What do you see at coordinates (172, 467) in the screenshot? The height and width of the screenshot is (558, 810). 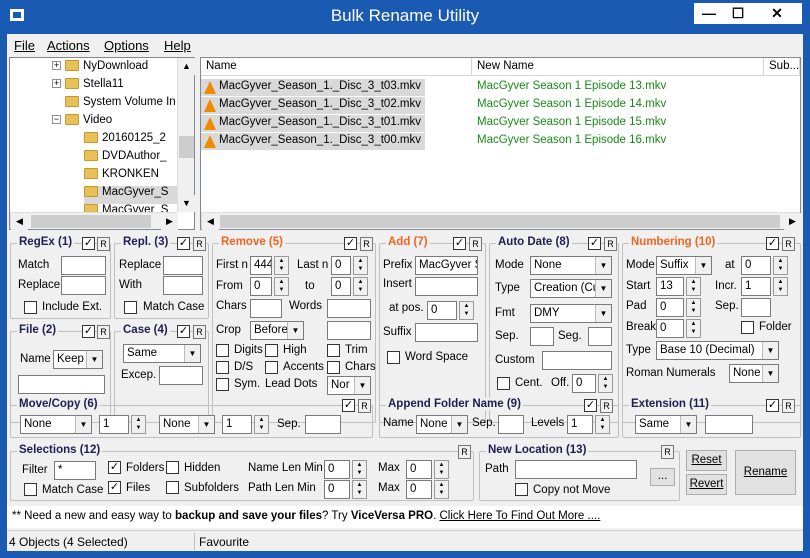 I see `hidden-checkbox` at bounding box center [172, 467].